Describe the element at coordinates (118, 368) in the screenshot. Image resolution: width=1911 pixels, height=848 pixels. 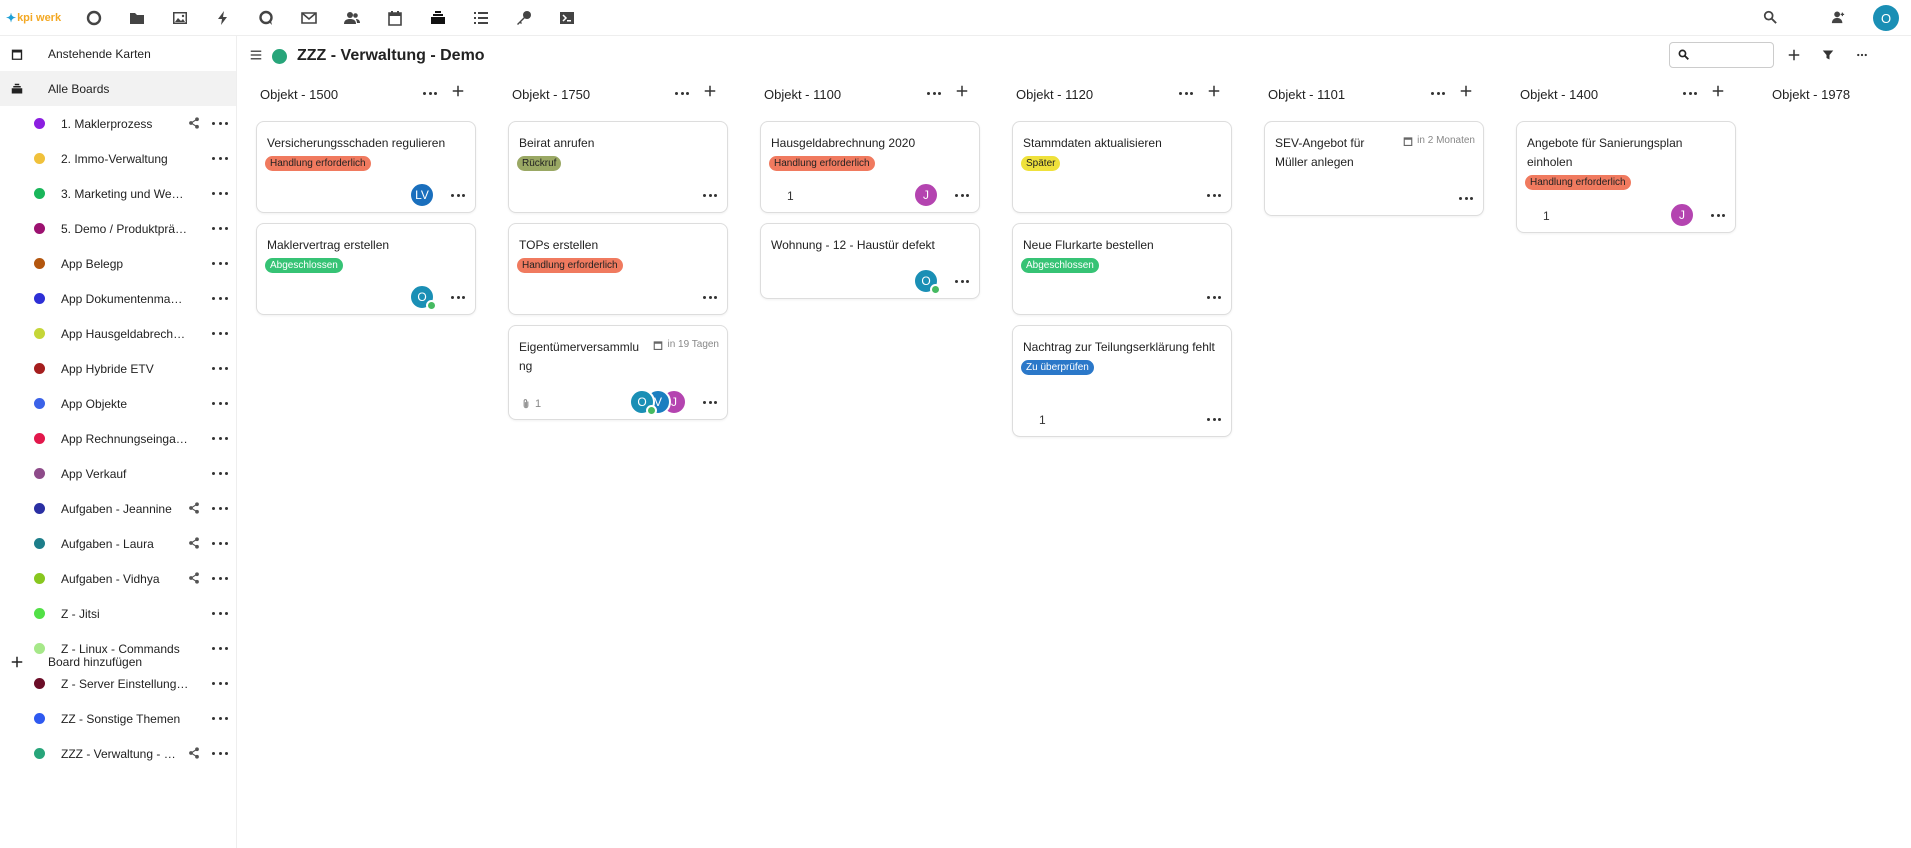
I see `sidebar-board-item: App Hybride ETV` at that location.